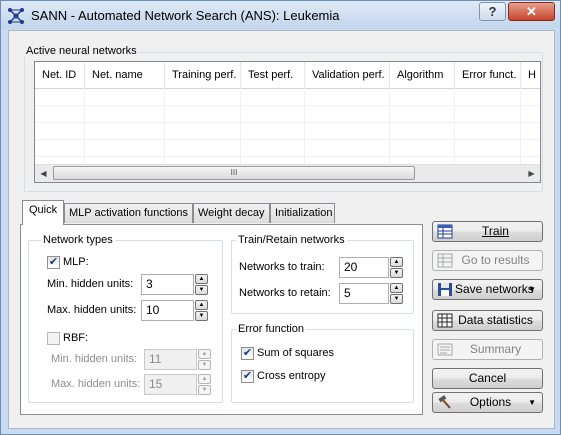 The image size is (561, 435). I want to click on network-types-group-label: Network types, so click(78, 240).